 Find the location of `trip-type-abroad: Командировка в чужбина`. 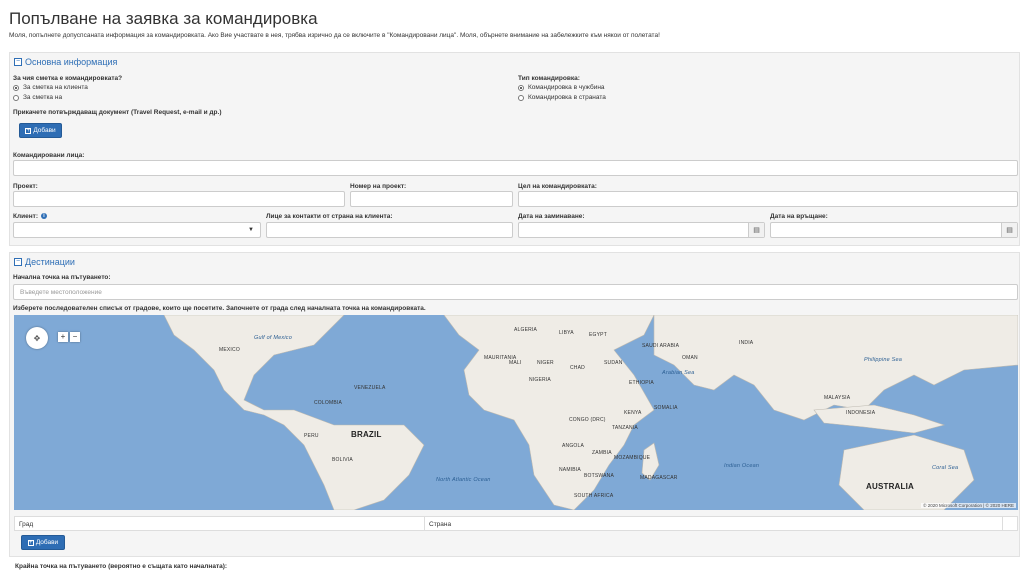

trip-type-abroad: Командировка в чужбина is located at coordinates (561, 87).